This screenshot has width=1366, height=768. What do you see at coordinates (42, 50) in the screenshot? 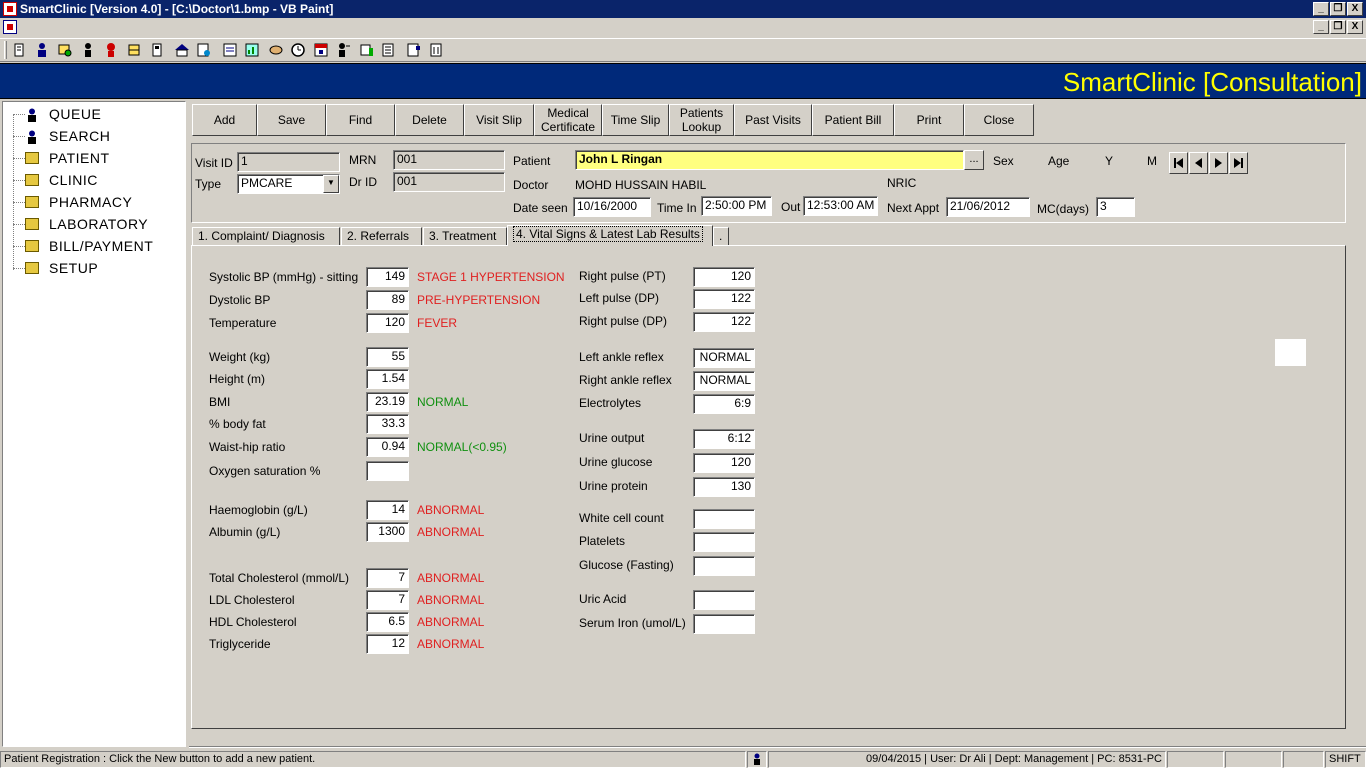
I see `patient-tool-icon` at bounding box center [42, 50].